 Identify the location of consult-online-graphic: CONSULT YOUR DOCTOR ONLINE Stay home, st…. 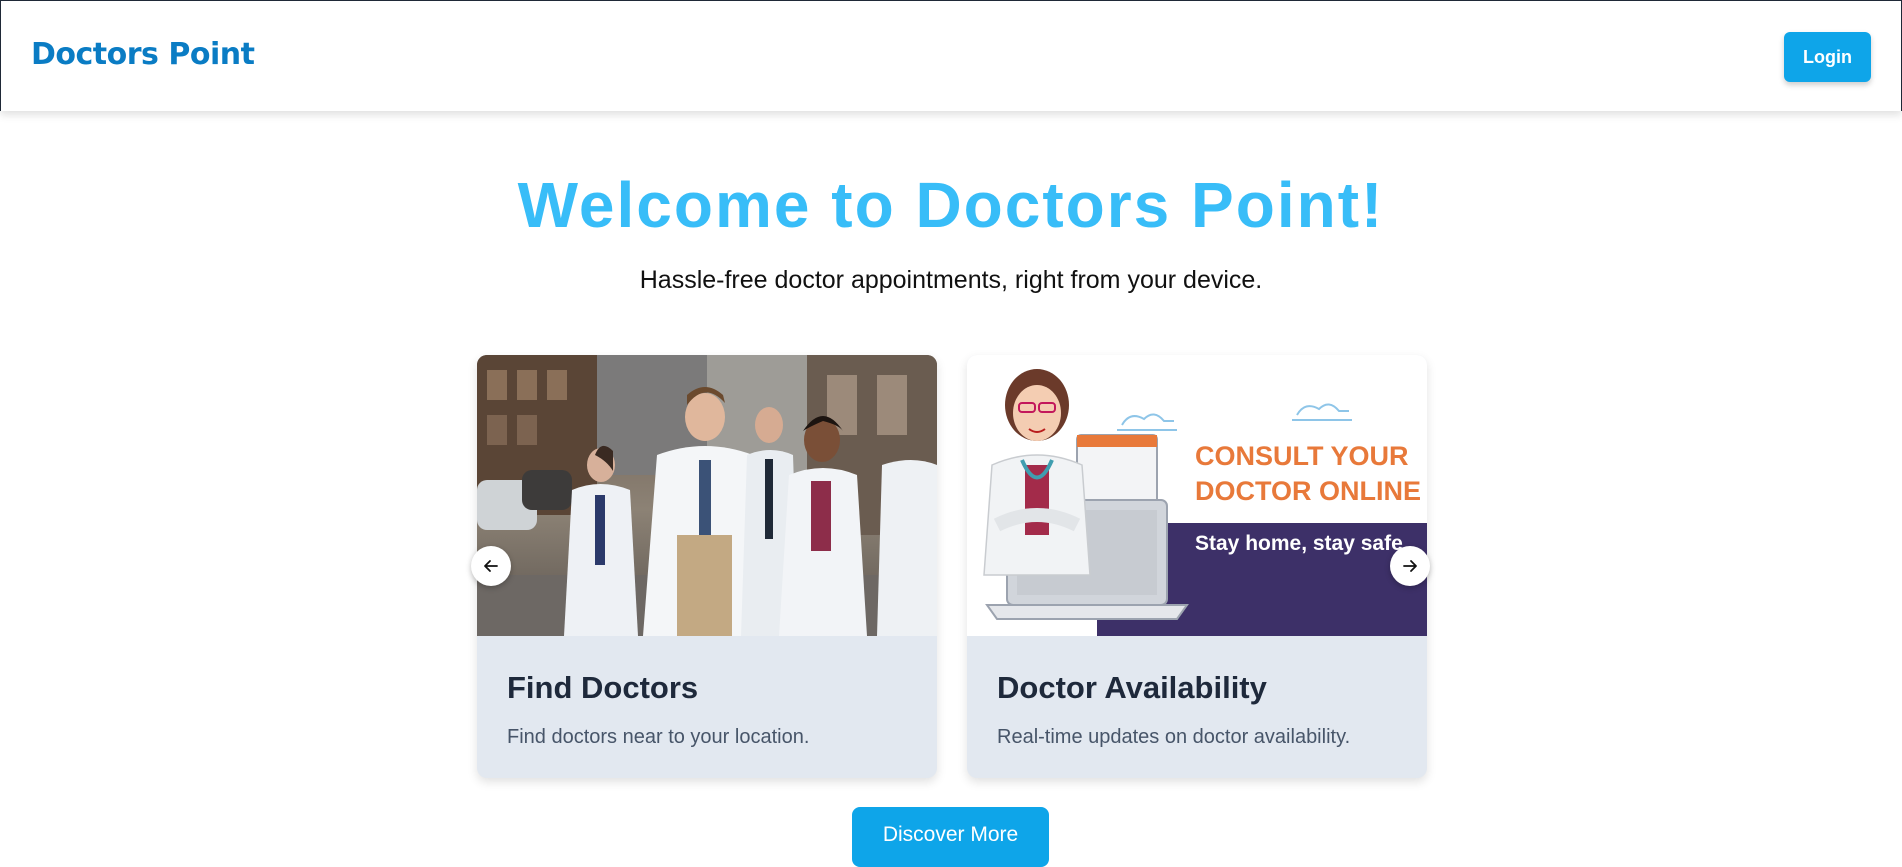
(1197, 495).